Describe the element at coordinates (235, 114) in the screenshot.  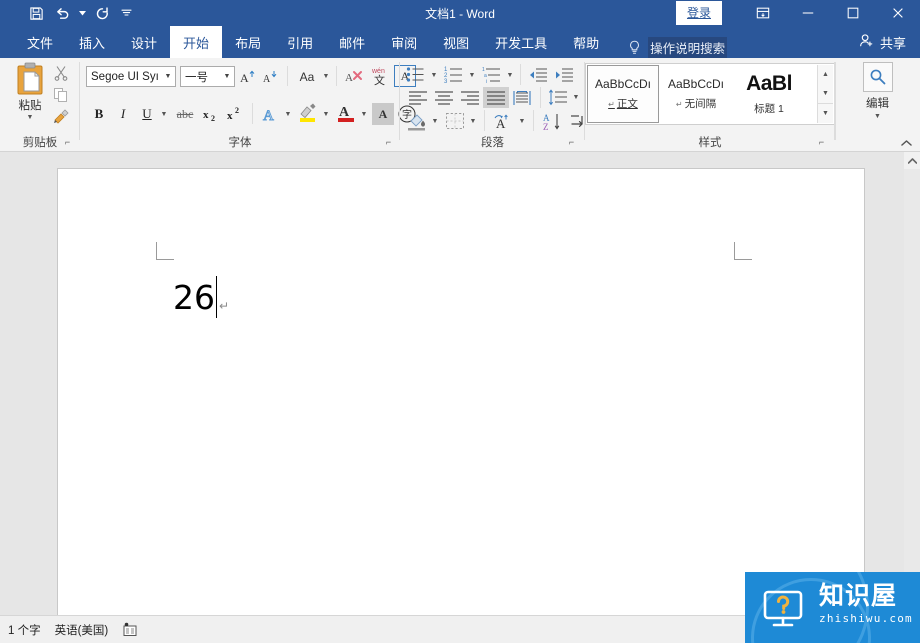
I see `superscript-icon: x2` at that location.